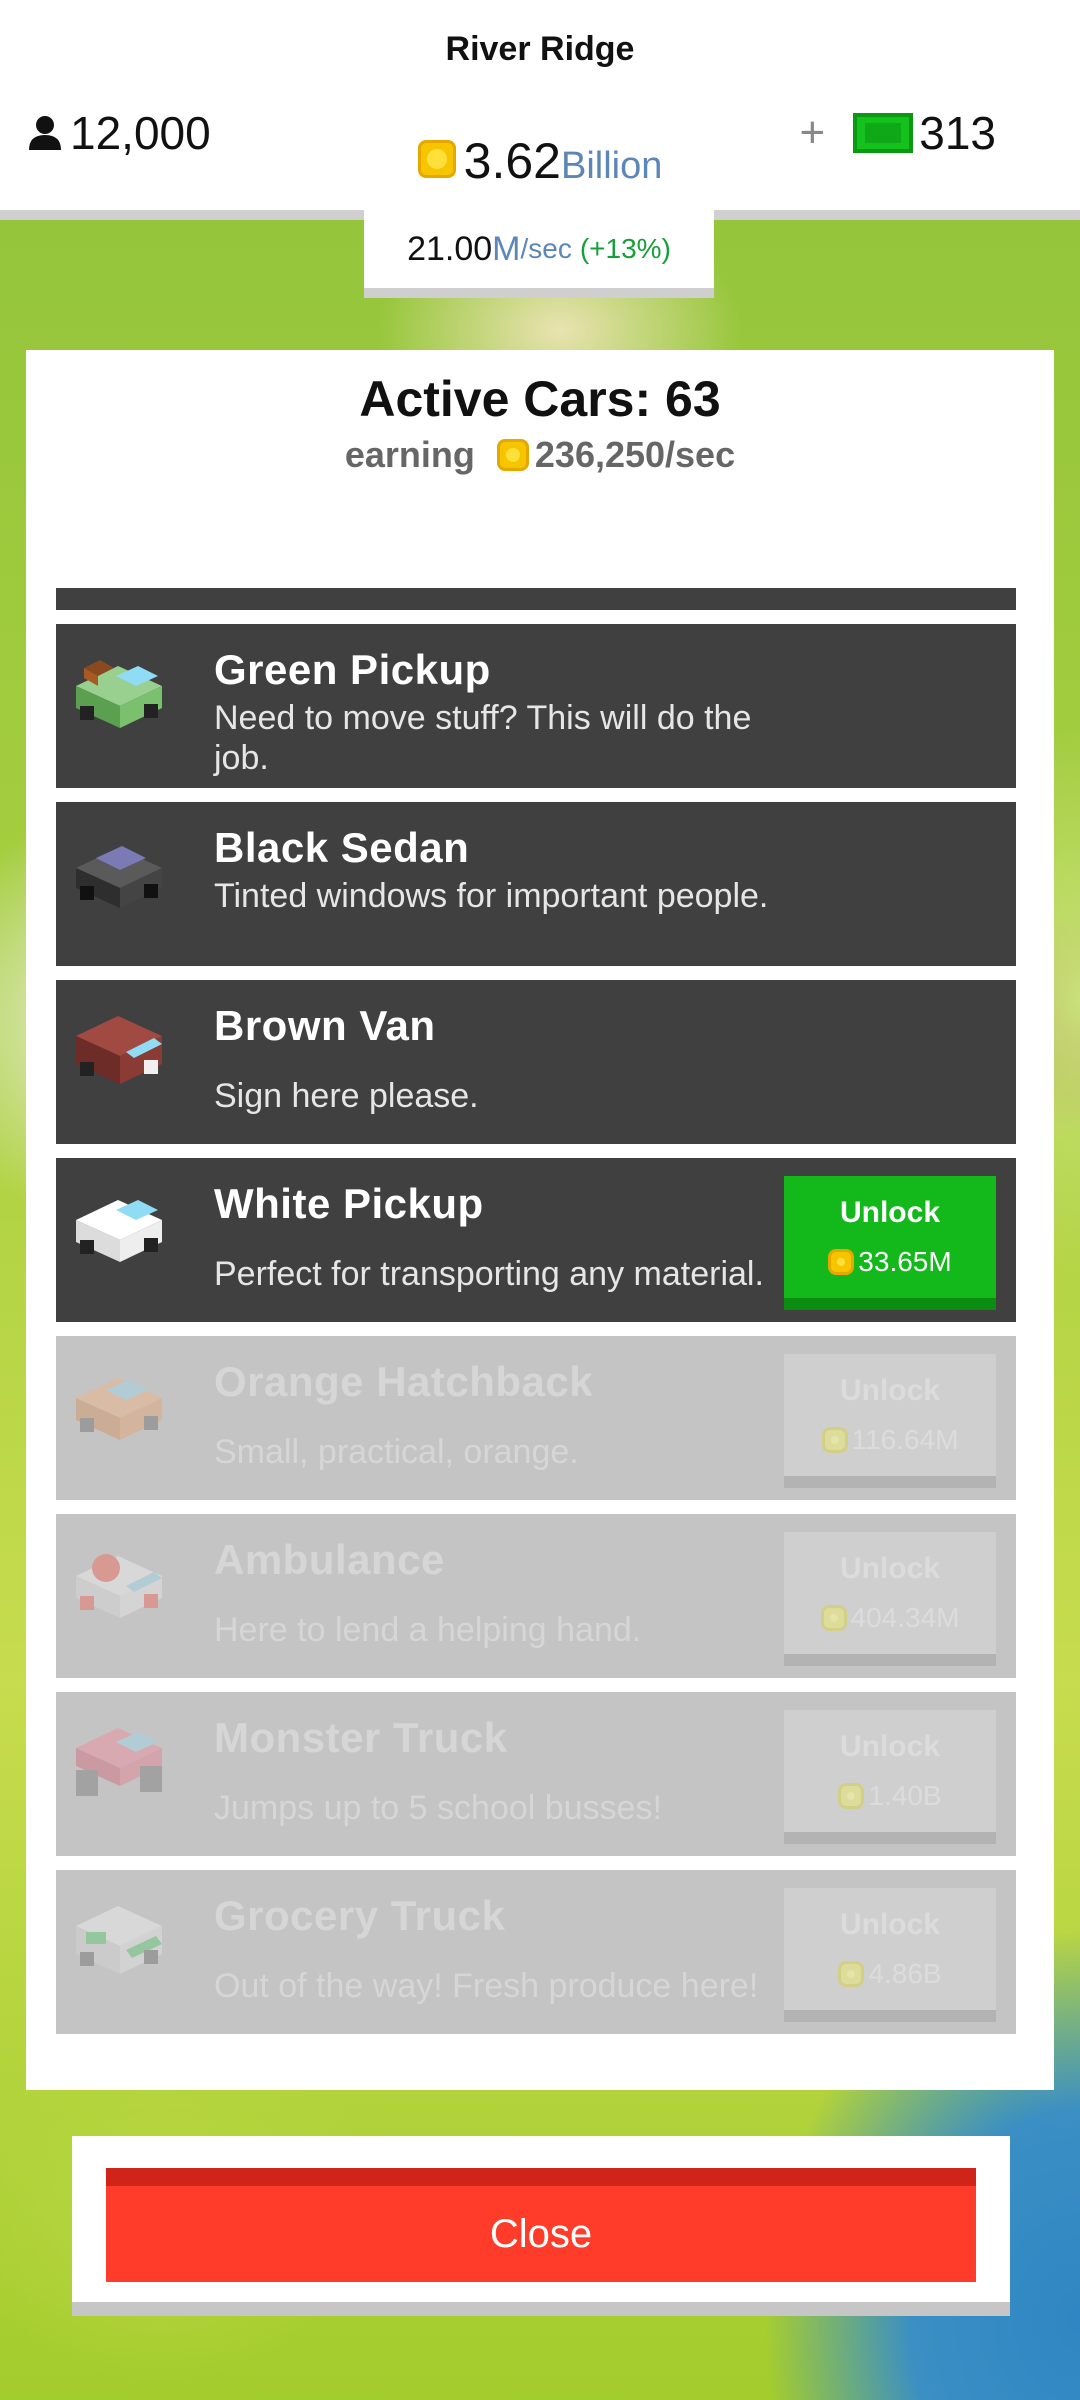 This screenshot has width=1080, height=2400. I want to click on unlock-button-ambulance: Unlock 404.34M, so click(890, 1599).